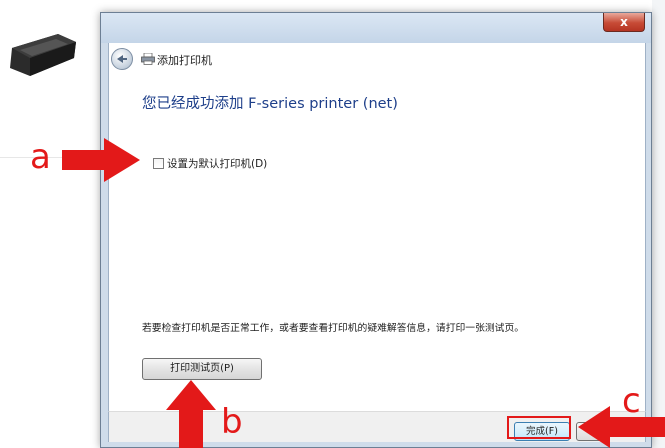 Image resolution: width=665 pixels, height=448 pixels. Describe the element at coordinates (184, 60) in the screenshot. I see `wizard-title: 添加打印机` at that location.